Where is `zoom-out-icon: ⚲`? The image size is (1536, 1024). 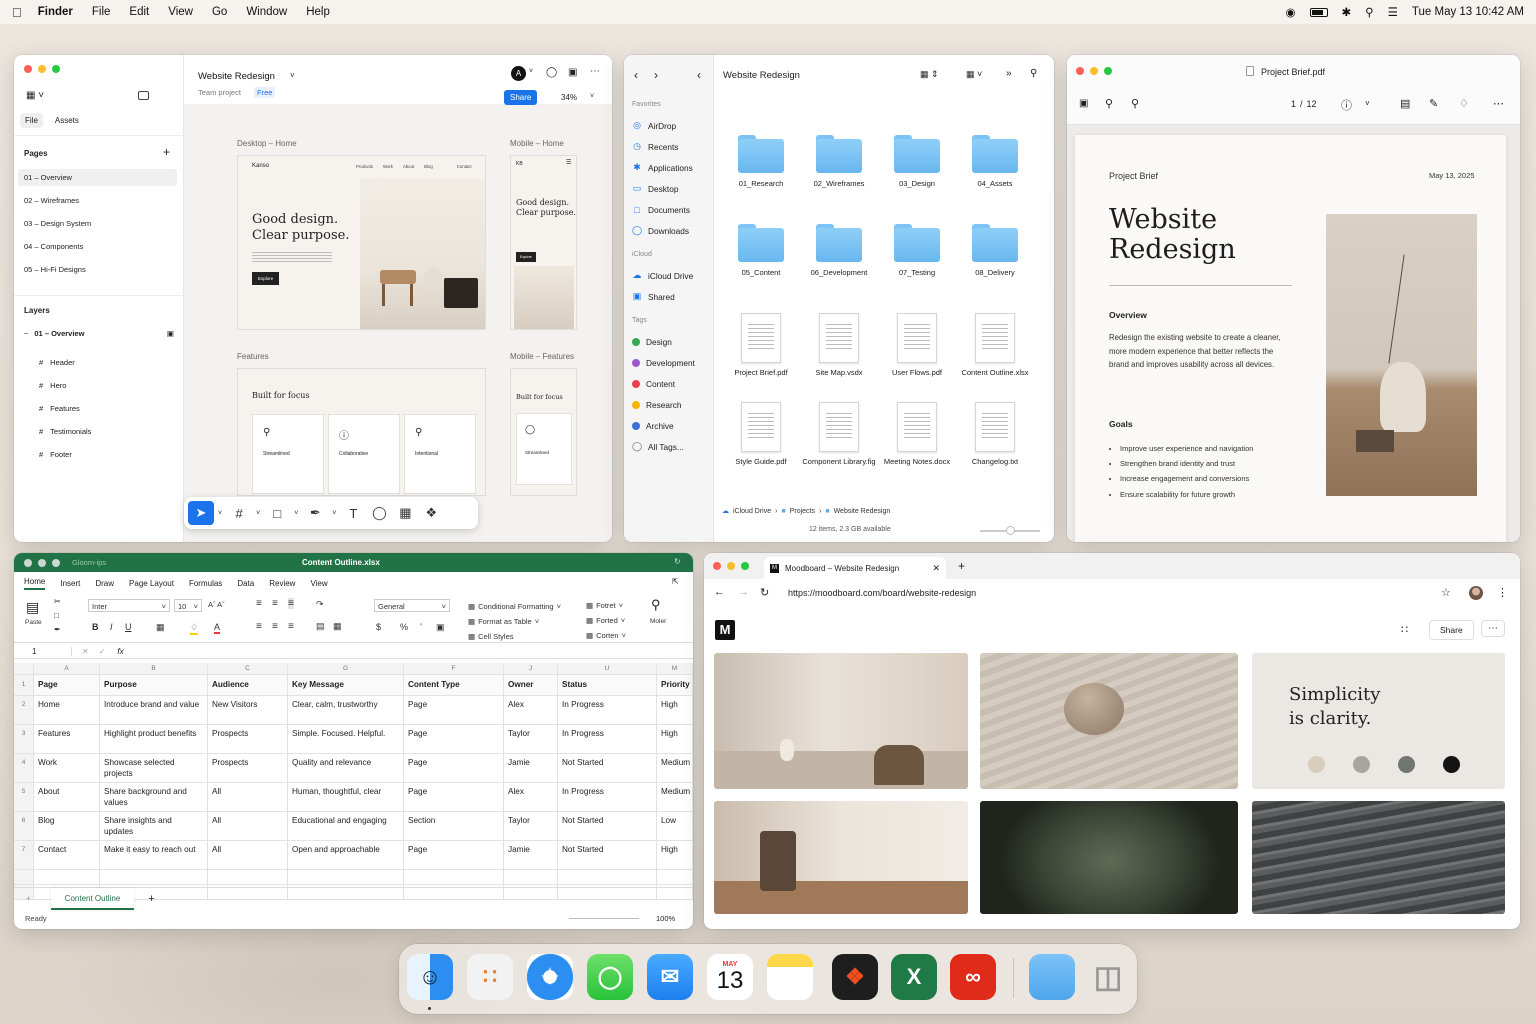
zoom-out-icon: ⚲ is located at coordinates (1109, 103).